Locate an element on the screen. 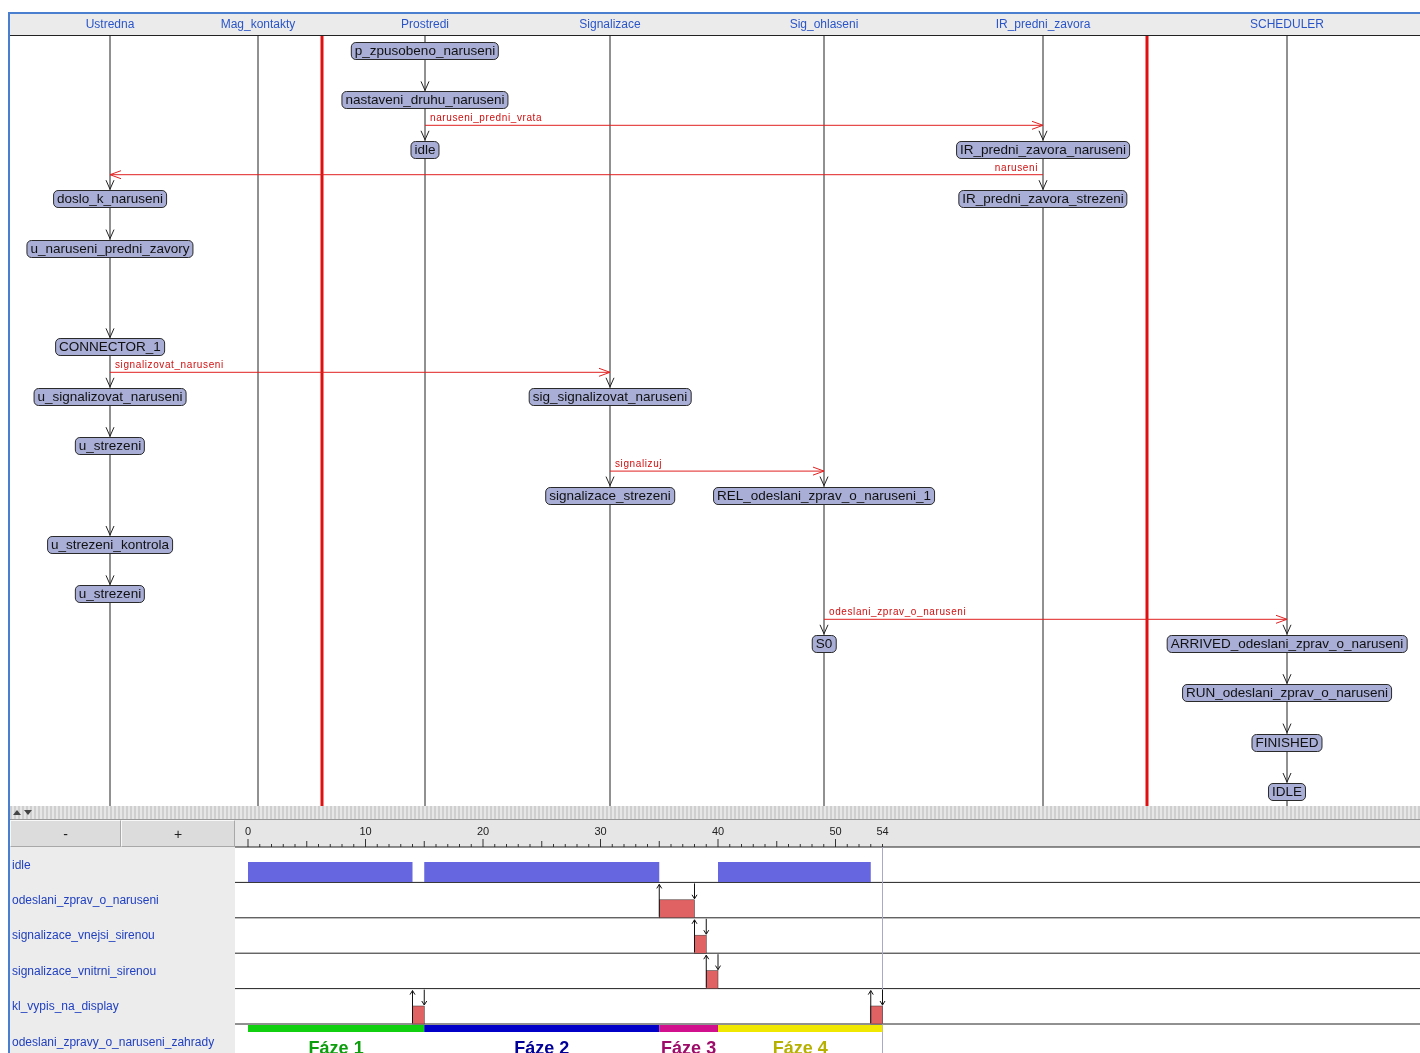 This screenshot has height=1053, width=1420. lane-title: Ustredna is located at coordinates (110, 24).